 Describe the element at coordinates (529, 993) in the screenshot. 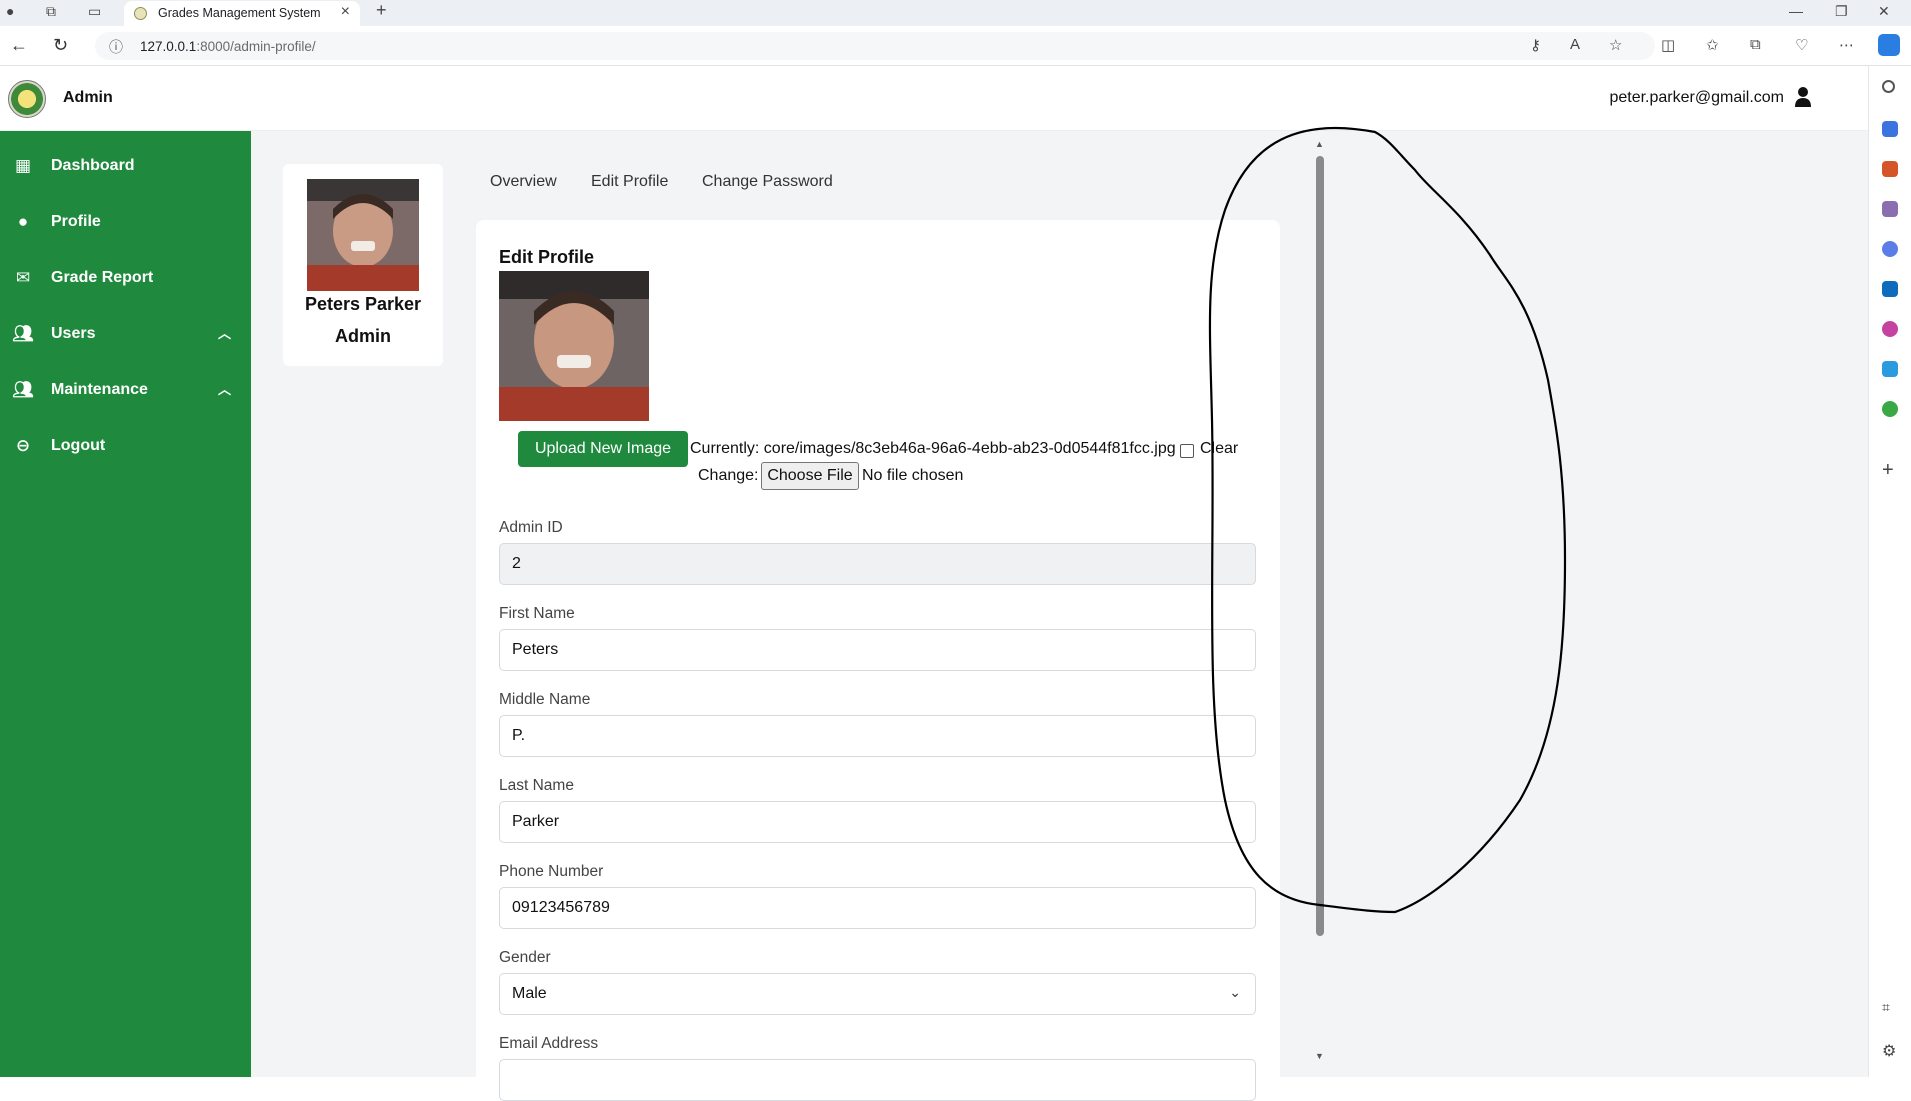

I see `gender-selected-value: Male` at that location.